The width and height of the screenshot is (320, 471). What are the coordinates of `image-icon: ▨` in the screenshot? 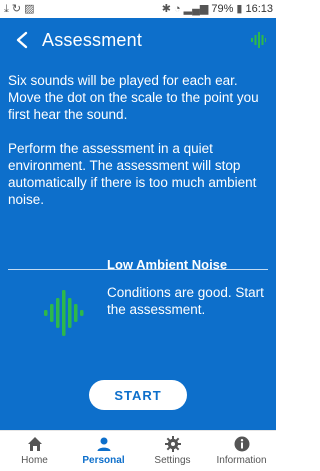 It's located at (29, 8).